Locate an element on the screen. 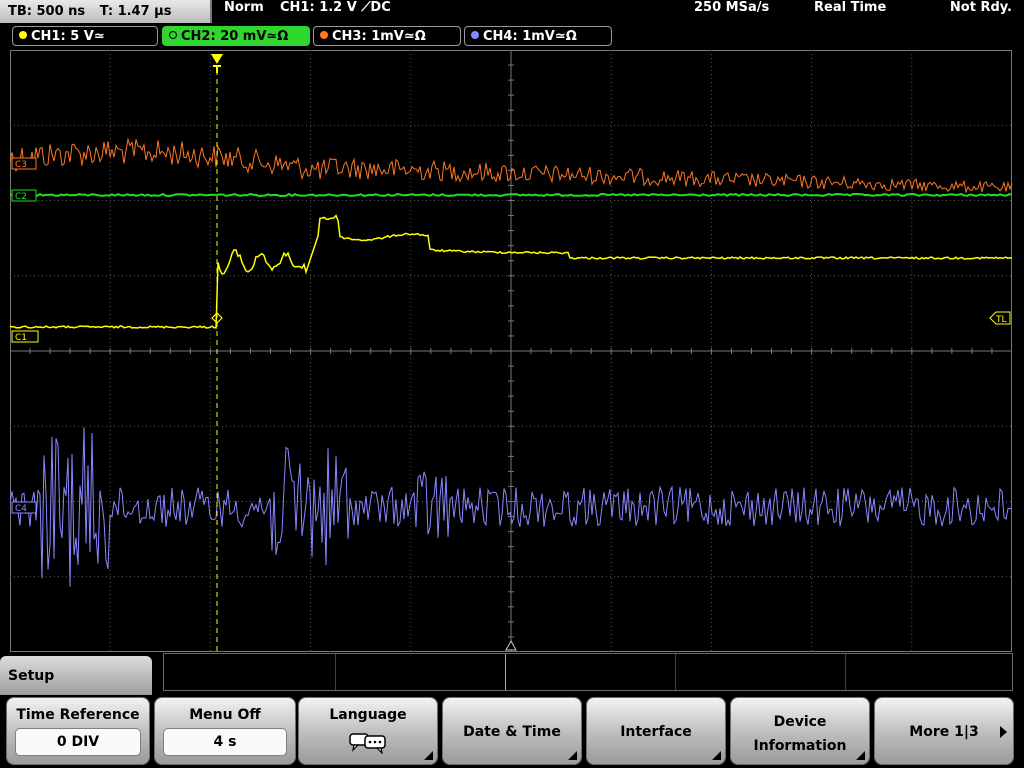 The width and height of the screenshot is (1024, 768). ch3-ground-marker: C3 is located at coordinates (24, 163).